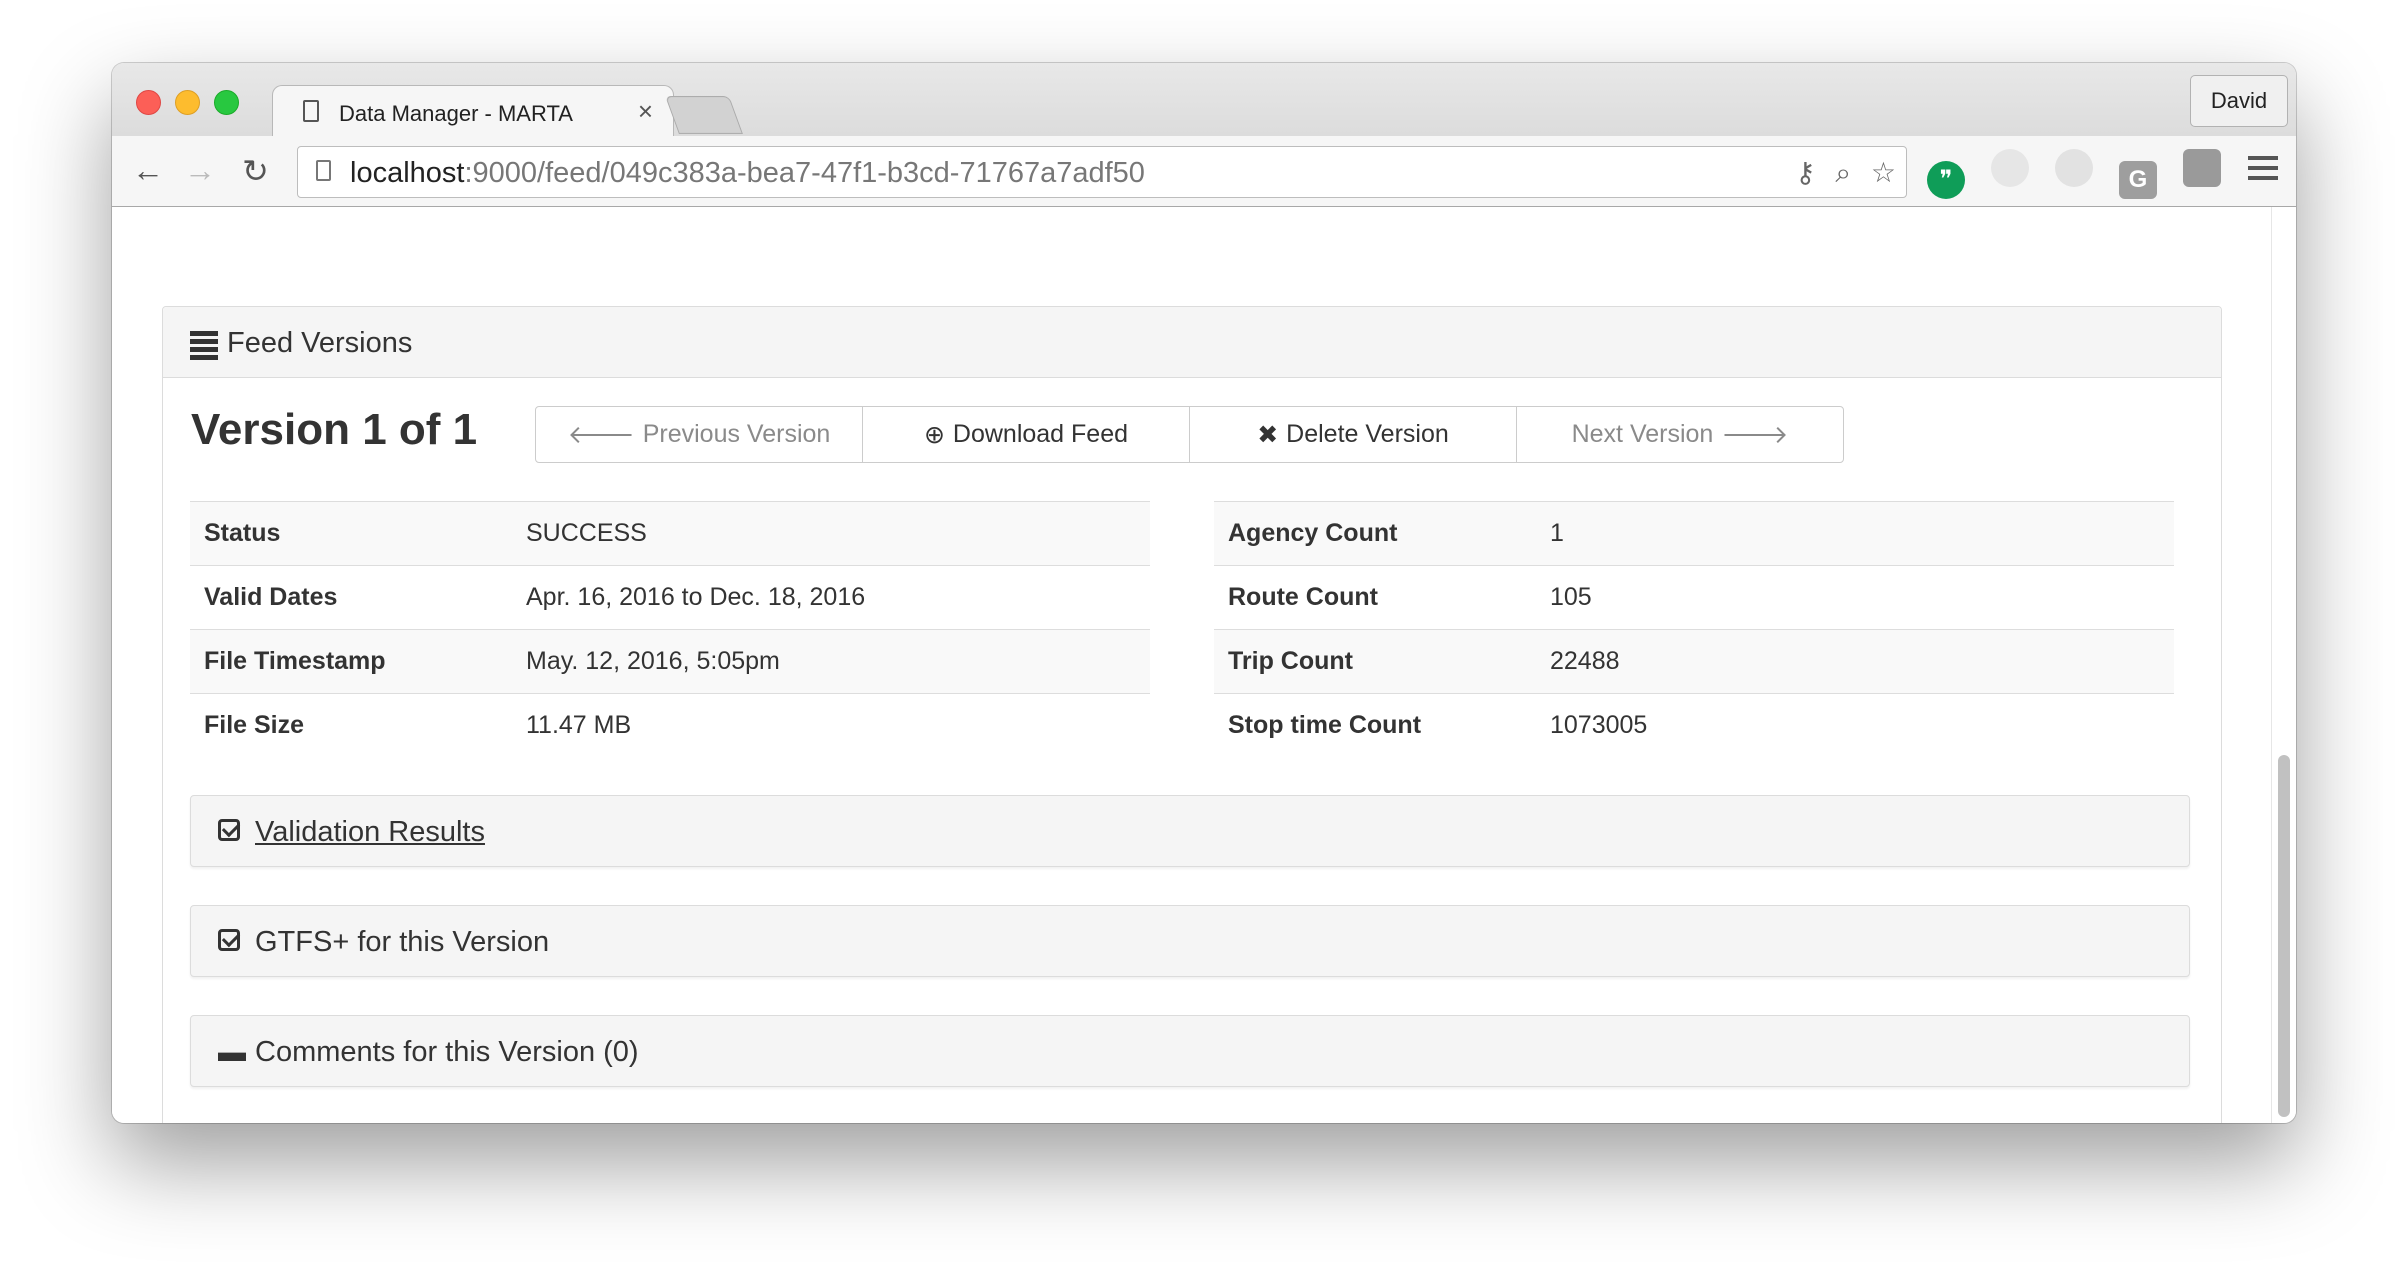 The height and width of the screenshot is (1282, 2406). I want to click on previous-version-button: 🡐 Previous Version, so click(699, 434).